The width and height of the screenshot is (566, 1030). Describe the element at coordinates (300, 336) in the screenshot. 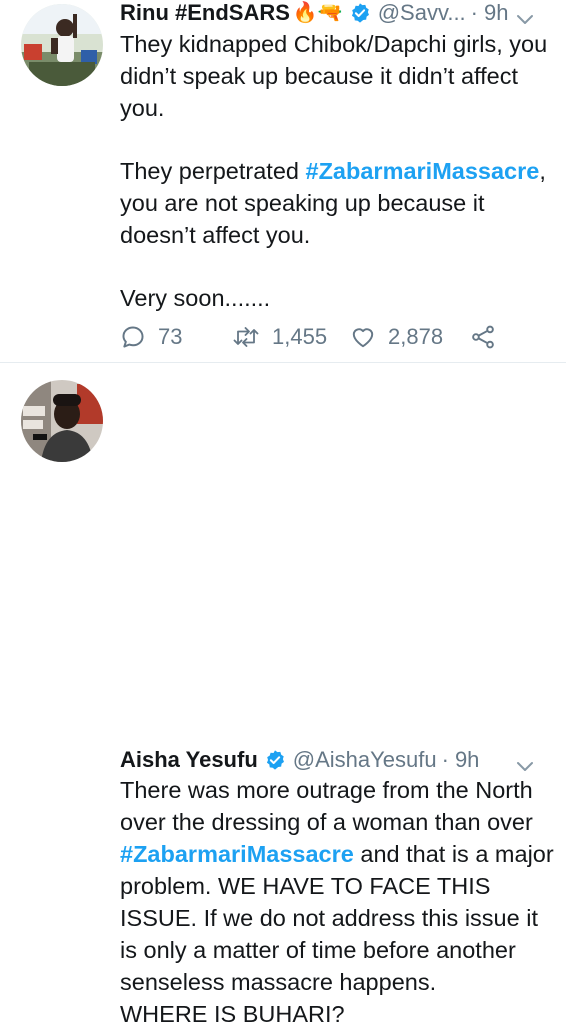

I see `retweet-count: 1,455` at that location.